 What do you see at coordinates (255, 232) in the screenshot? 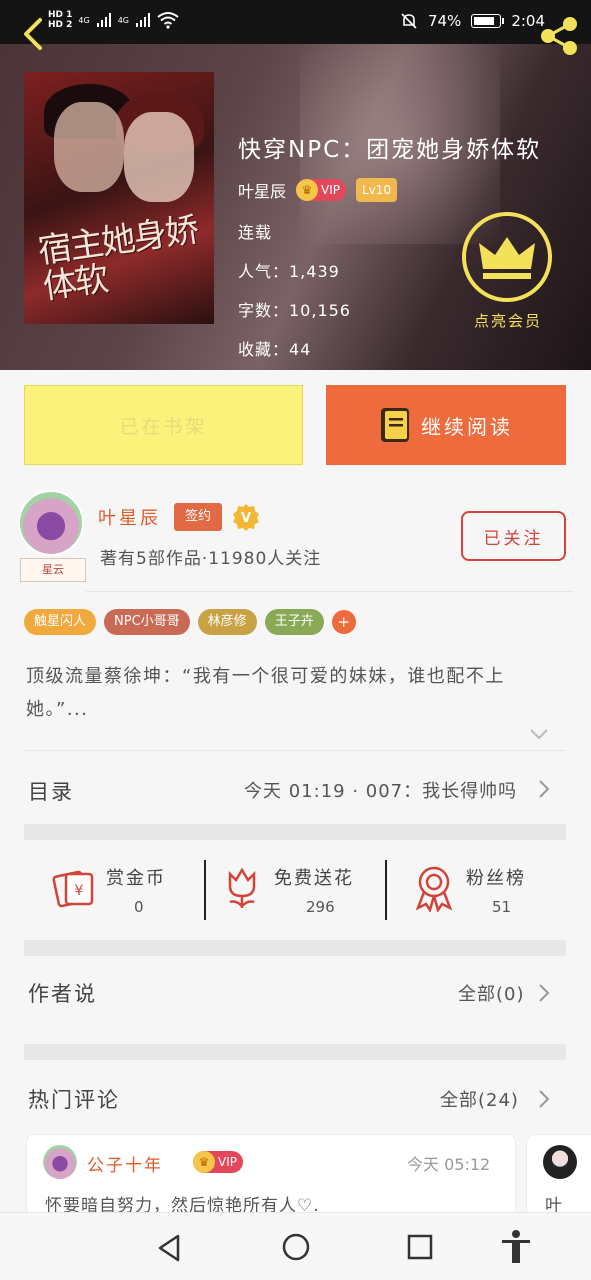
I see `serial-status: 连载` at bounding box center [255, 232].